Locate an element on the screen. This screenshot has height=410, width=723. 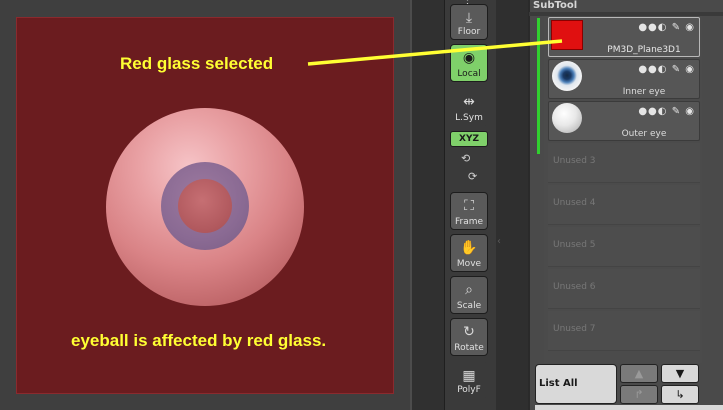
arrow-bent-up-icon: ↱ is located at coordinates (639, 394).